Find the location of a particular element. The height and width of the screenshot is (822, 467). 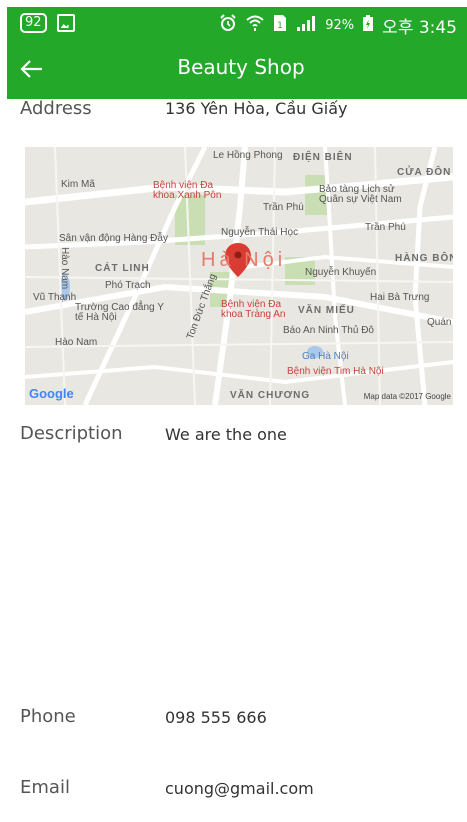

alarm-icon is located at coordinates (228, 25).